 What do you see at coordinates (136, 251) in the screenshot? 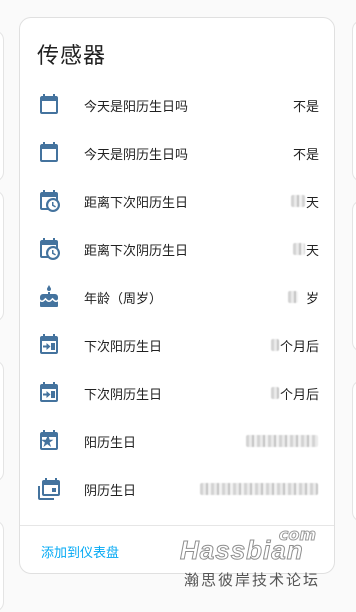
I see `entity-label: 距离下次阴历生日` at bounding box center [136, 251].